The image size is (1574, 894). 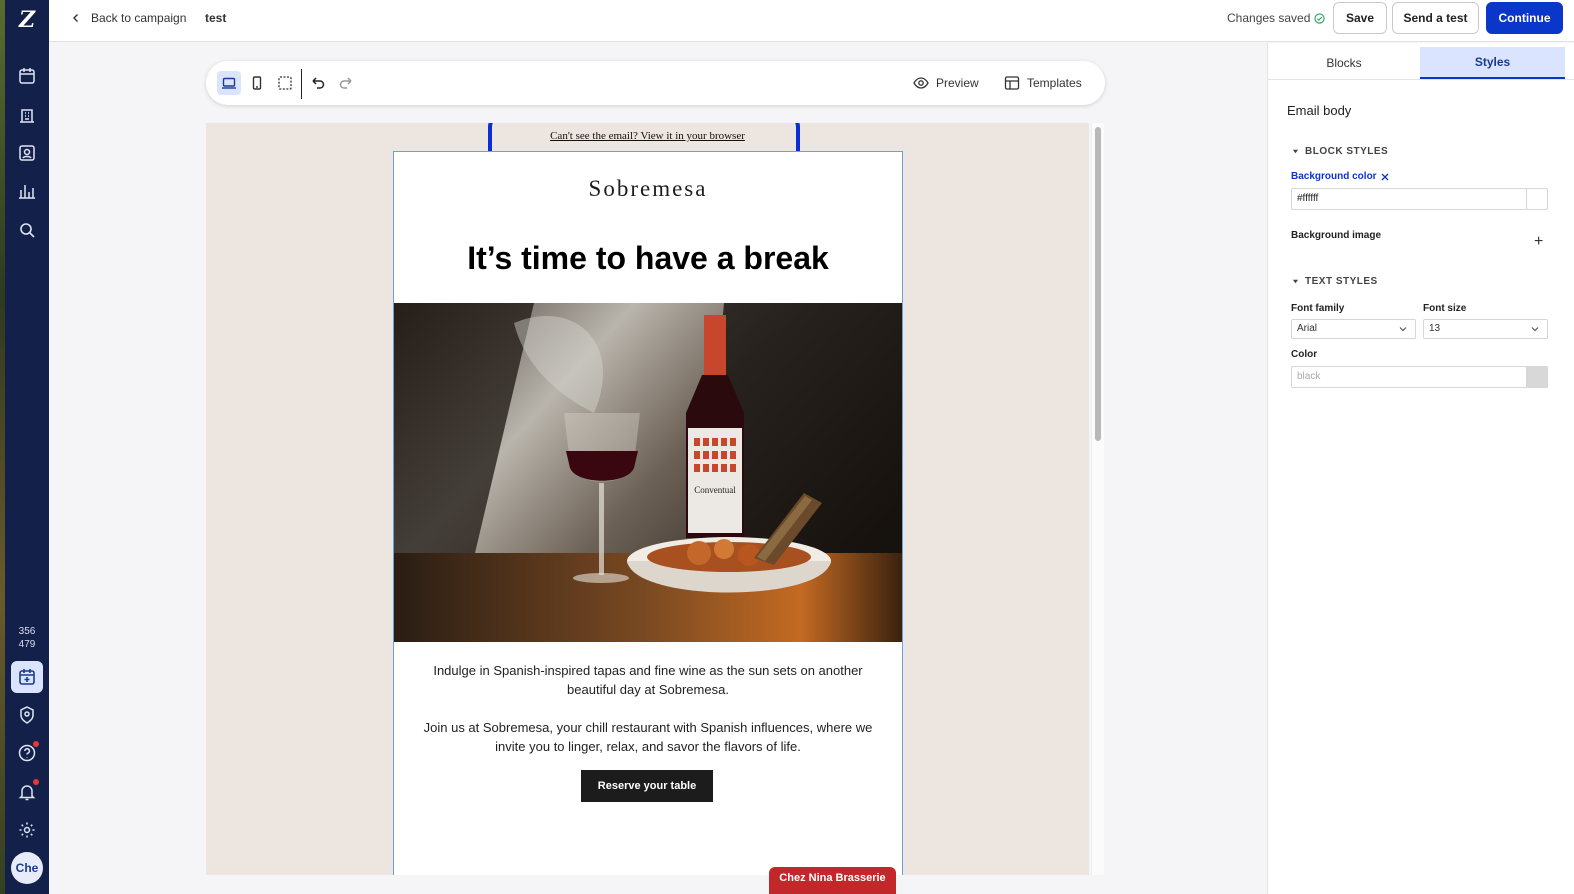 I want to click on editor-toolbar: Preview Templates, so click(x=655, y=83).